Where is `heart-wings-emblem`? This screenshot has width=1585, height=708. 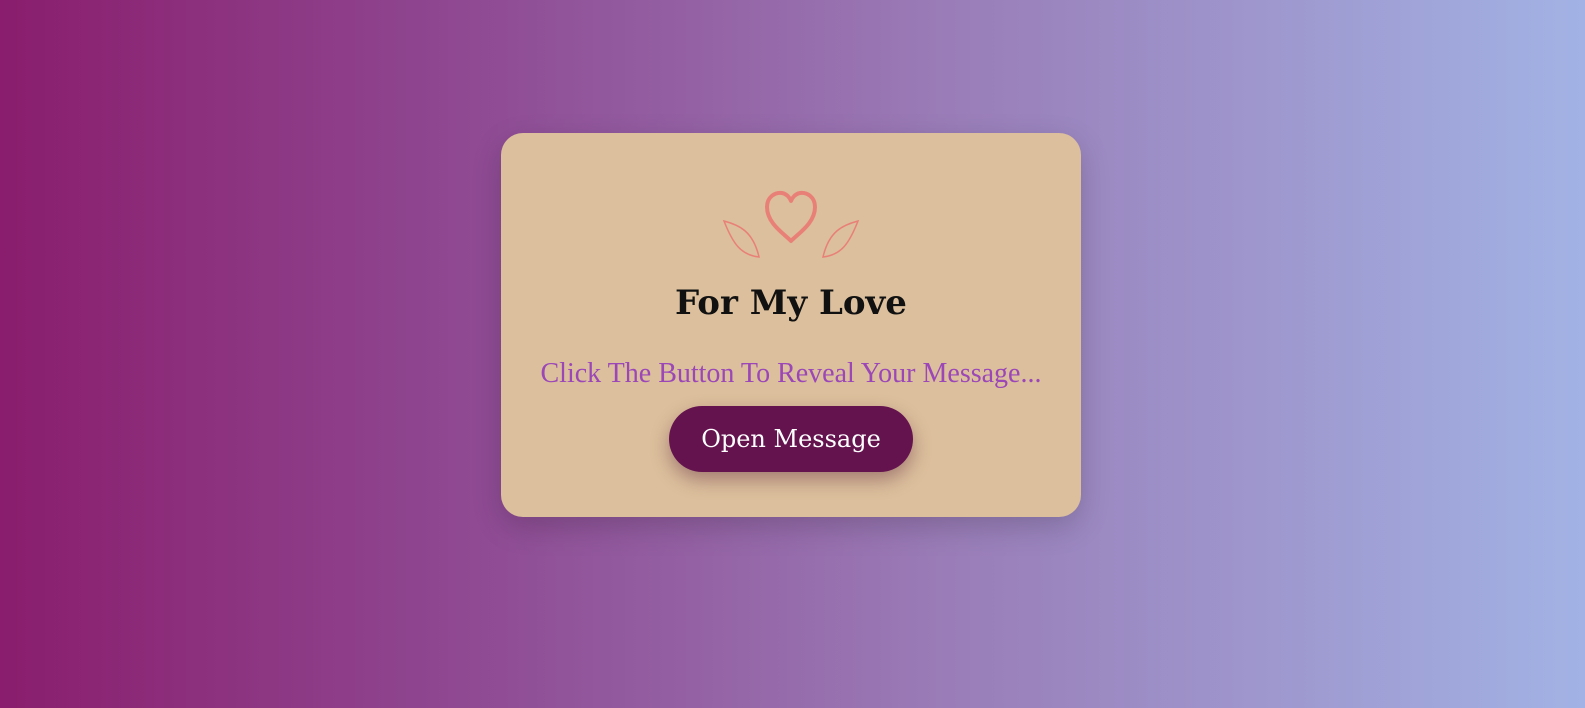 heart-wings-emblem is located at coordinates (791, 224).